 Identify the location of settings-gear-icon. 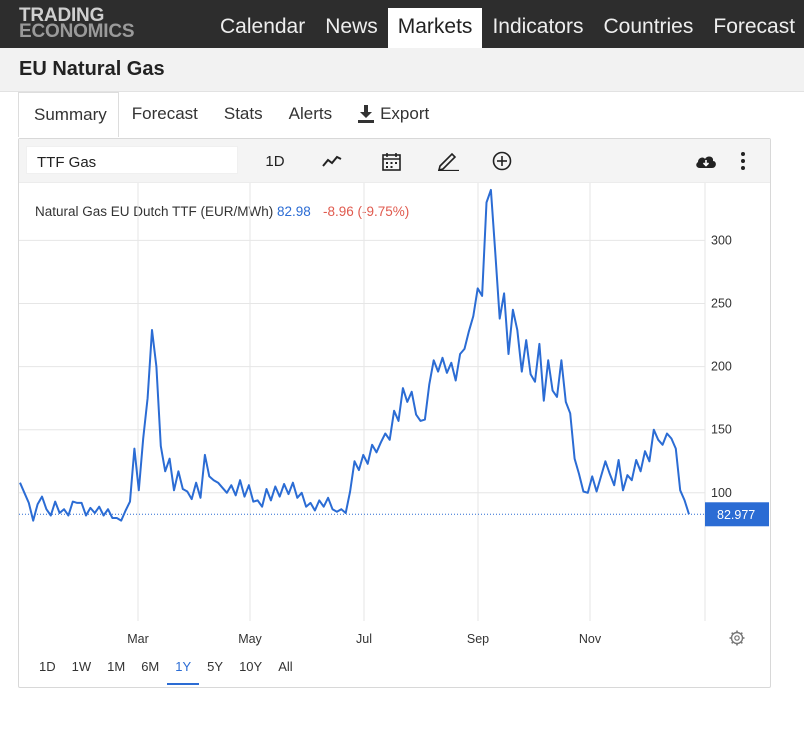
(737, 638).